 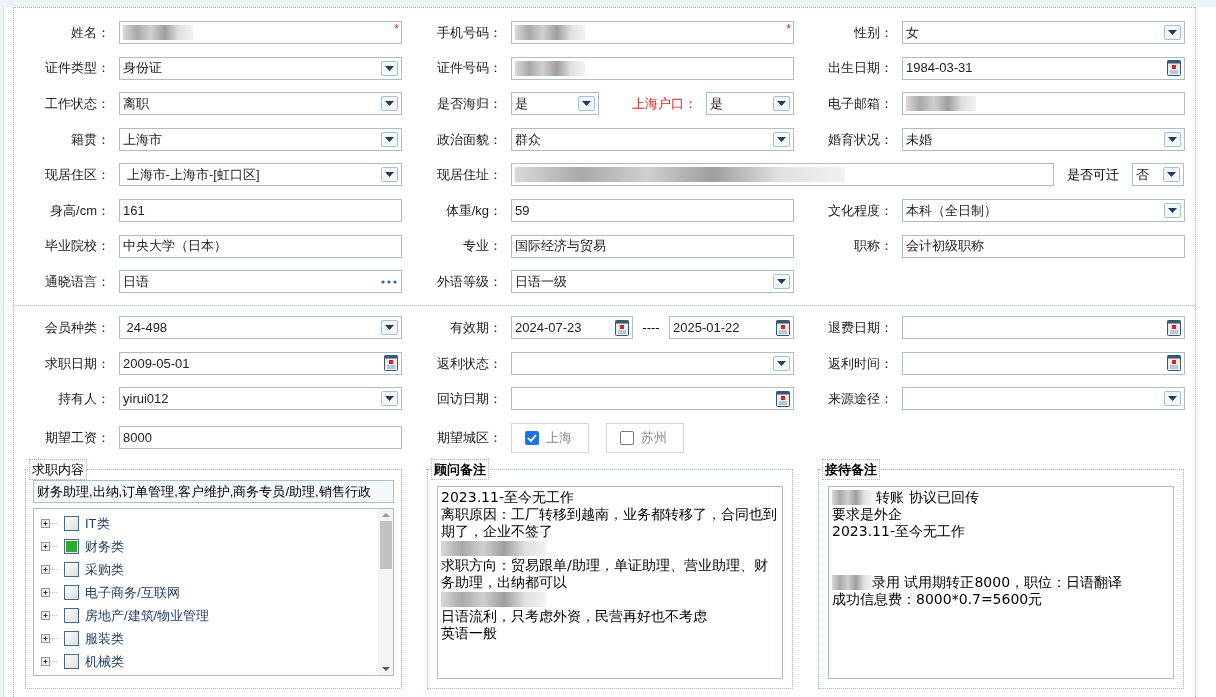 What do you see at coordinates (1043, 139) in the screenshot?
I see `select-field: 未婚` at bounding box center [1043, 139].